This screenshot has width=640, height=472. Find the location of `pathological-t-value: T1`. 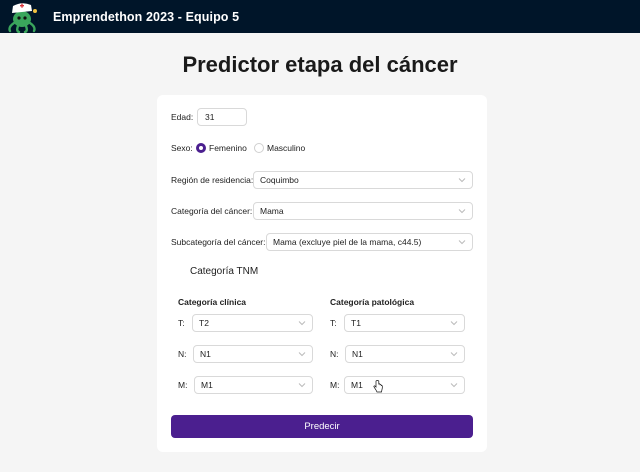

pathological-t-value: T1 is located at coordinates (356, 323).